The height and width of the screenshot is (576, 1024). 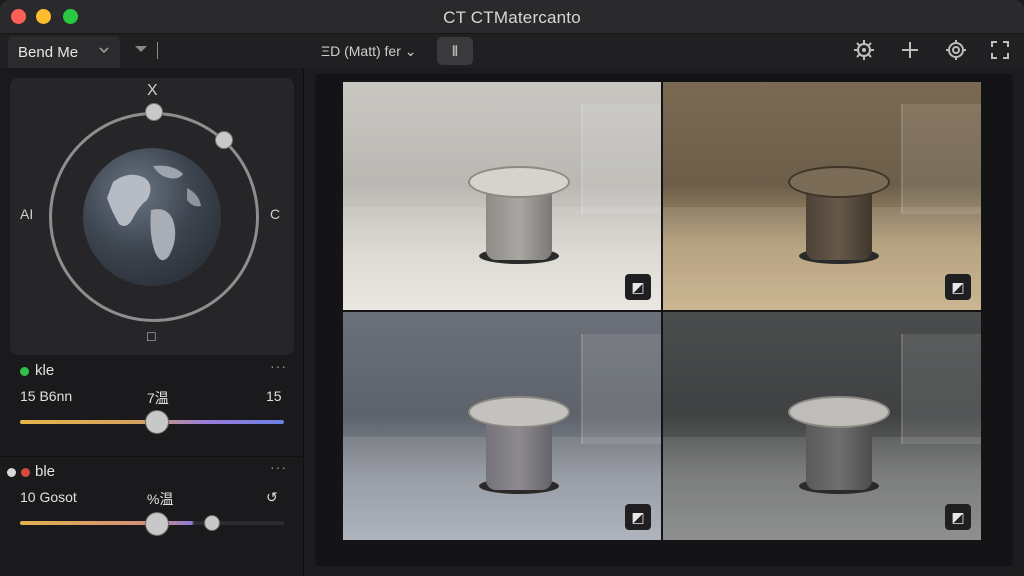 I want to click on sidebar-tab: Bend Me, so click(x=64, y=52).